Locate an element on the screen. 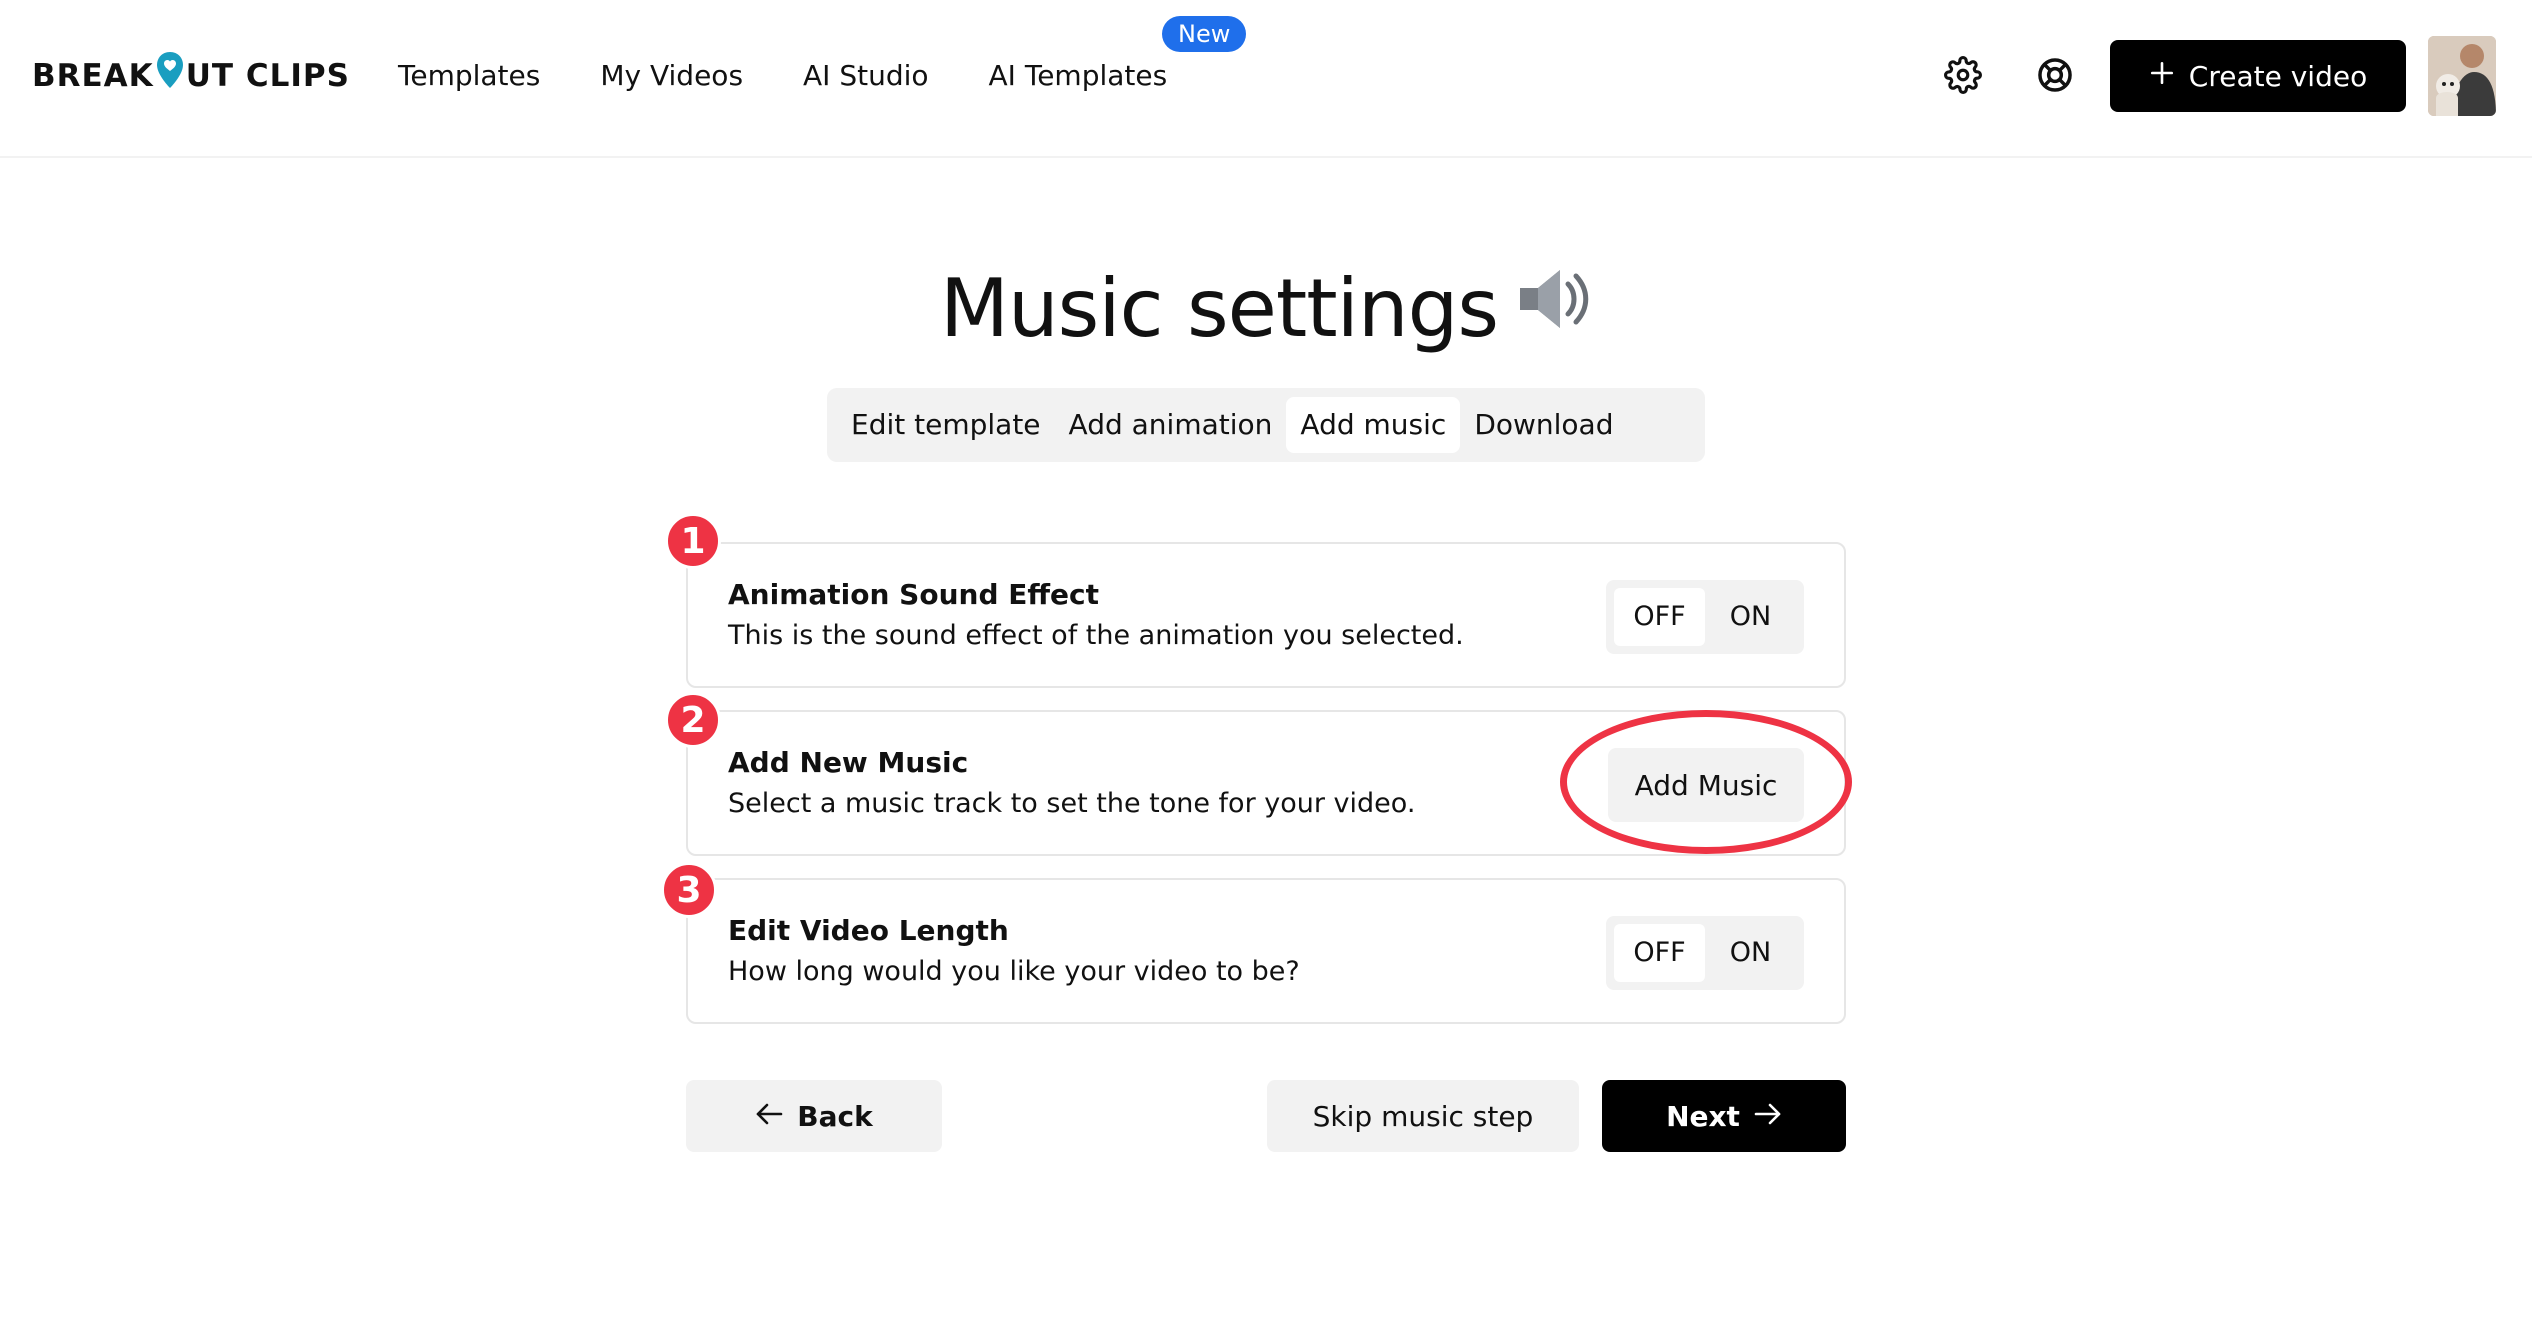 This screenshot has width=2532, height=1340. video-length-toggle: OFF ON is located at coordinates (1705, 953).